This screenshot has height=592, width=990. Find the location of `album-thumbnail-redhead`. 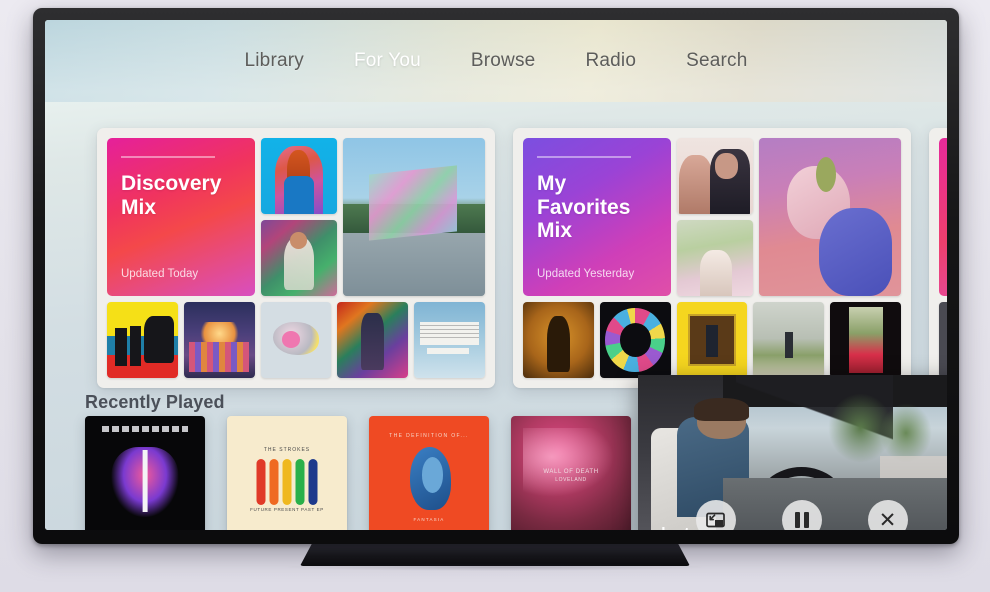

album-thumbnail-redhead is located at coordinates (299, 176).